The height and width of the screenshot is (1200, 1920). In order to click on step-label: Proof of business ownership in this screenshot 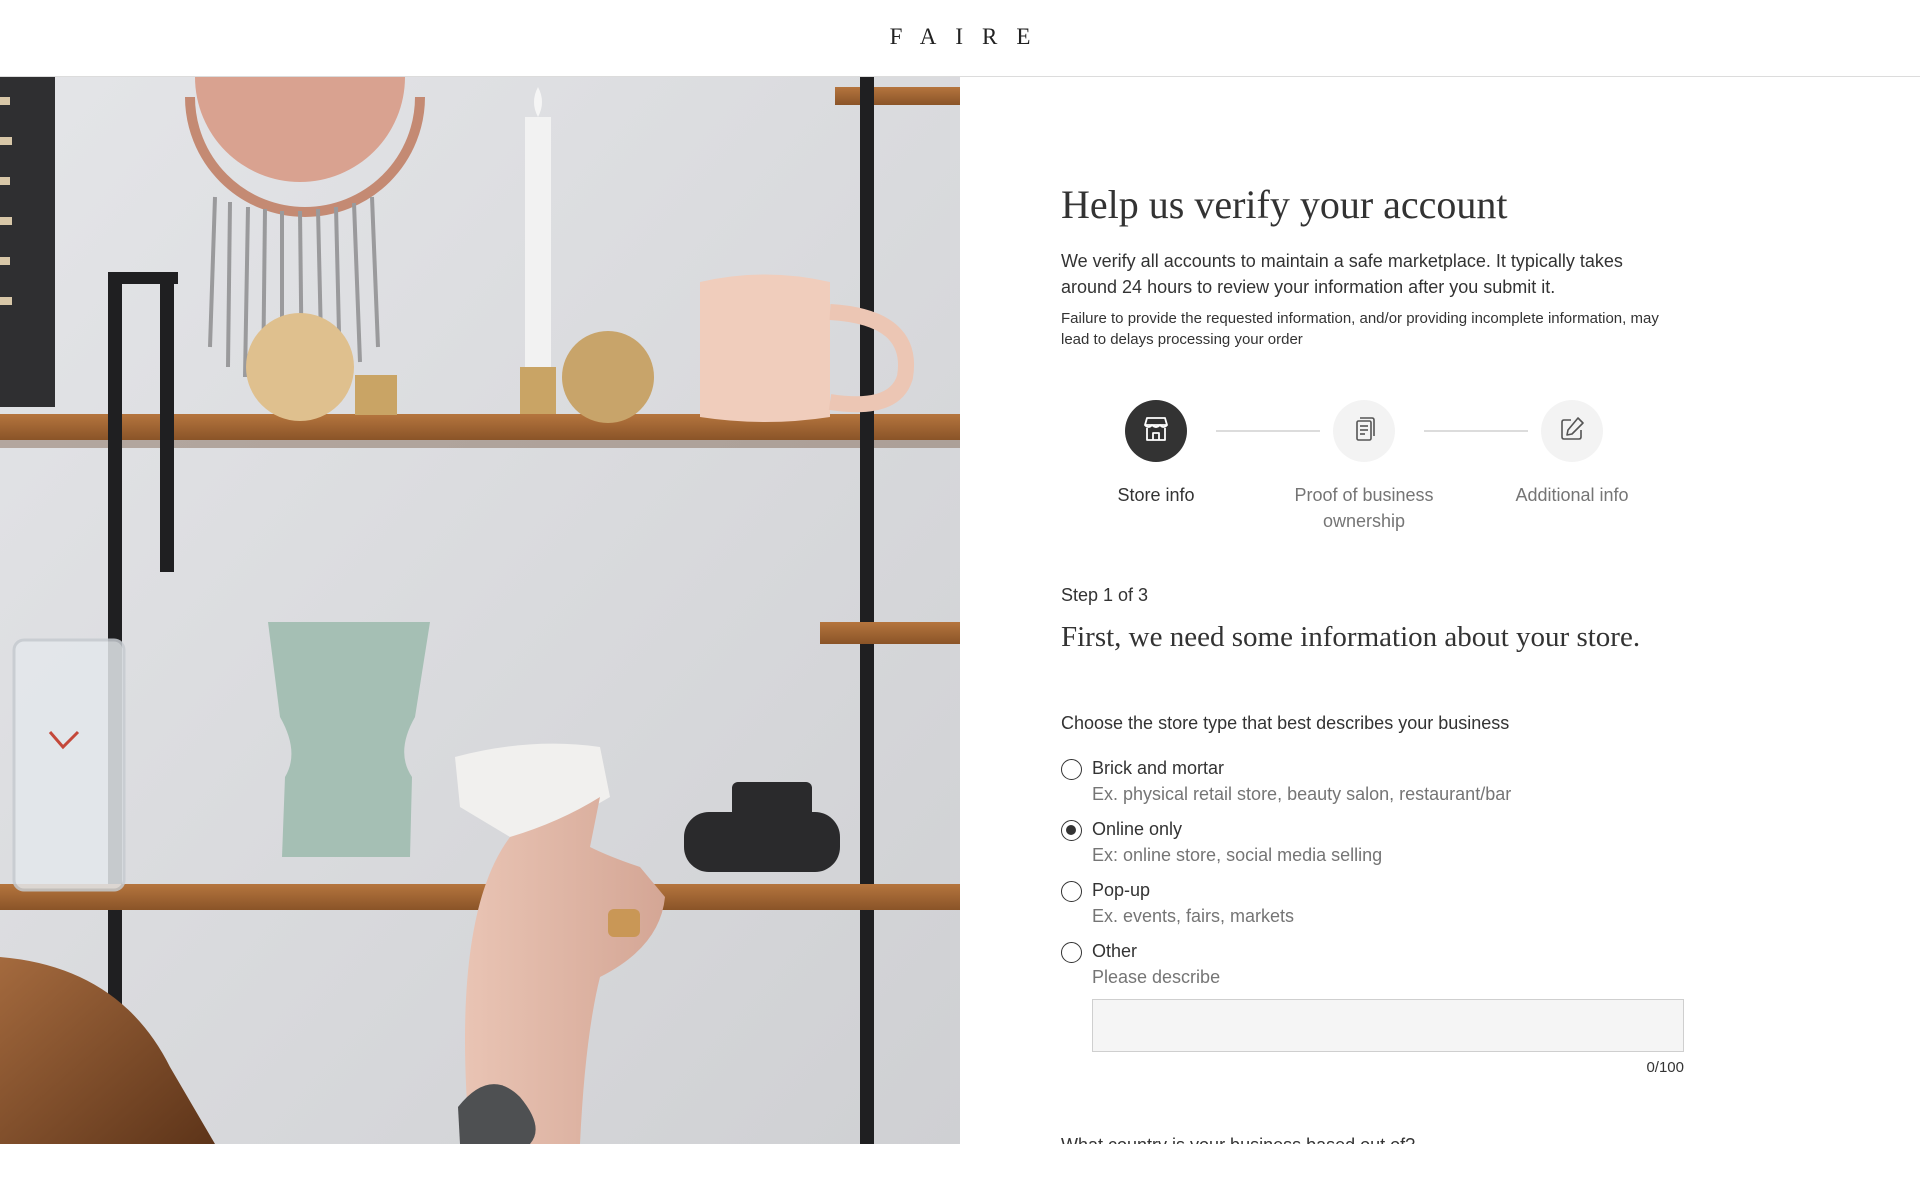, I will do `click(1364, 508)`.